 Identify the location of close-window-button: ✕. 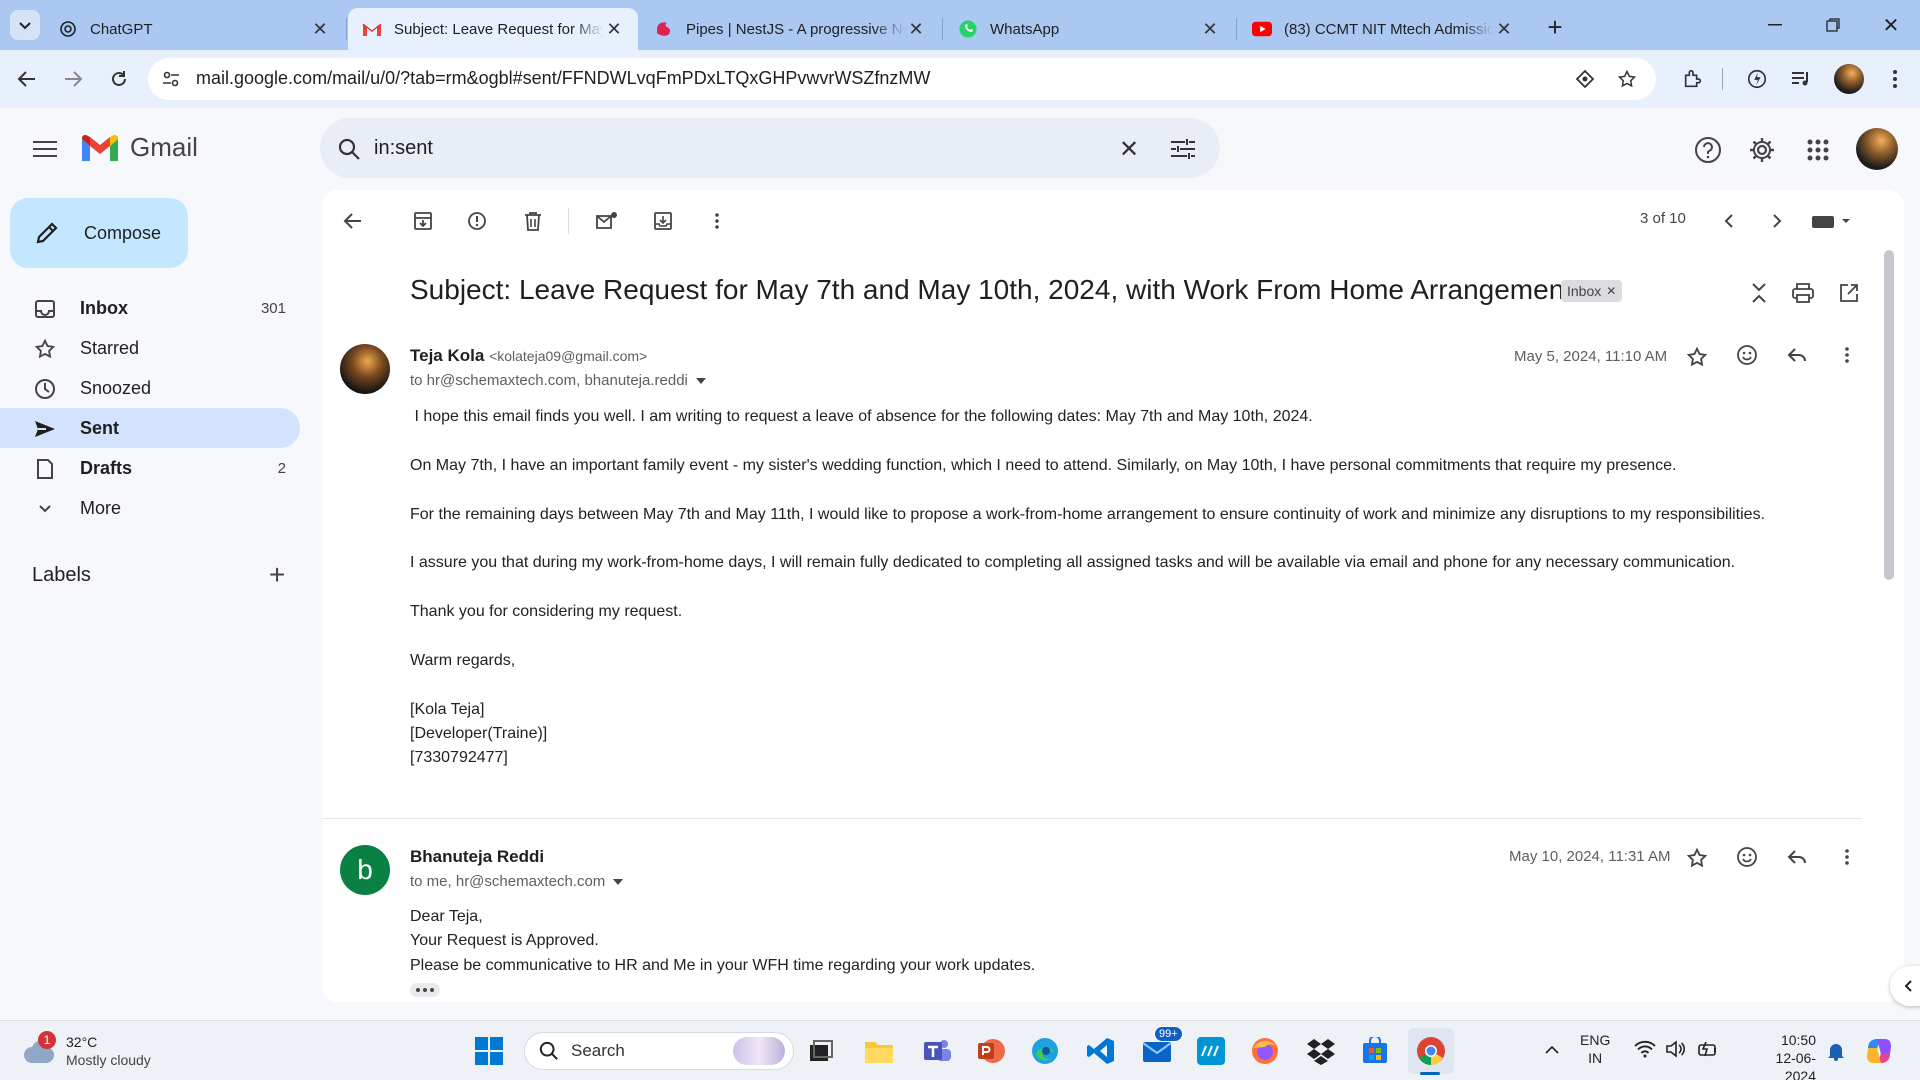
(1891, 25).